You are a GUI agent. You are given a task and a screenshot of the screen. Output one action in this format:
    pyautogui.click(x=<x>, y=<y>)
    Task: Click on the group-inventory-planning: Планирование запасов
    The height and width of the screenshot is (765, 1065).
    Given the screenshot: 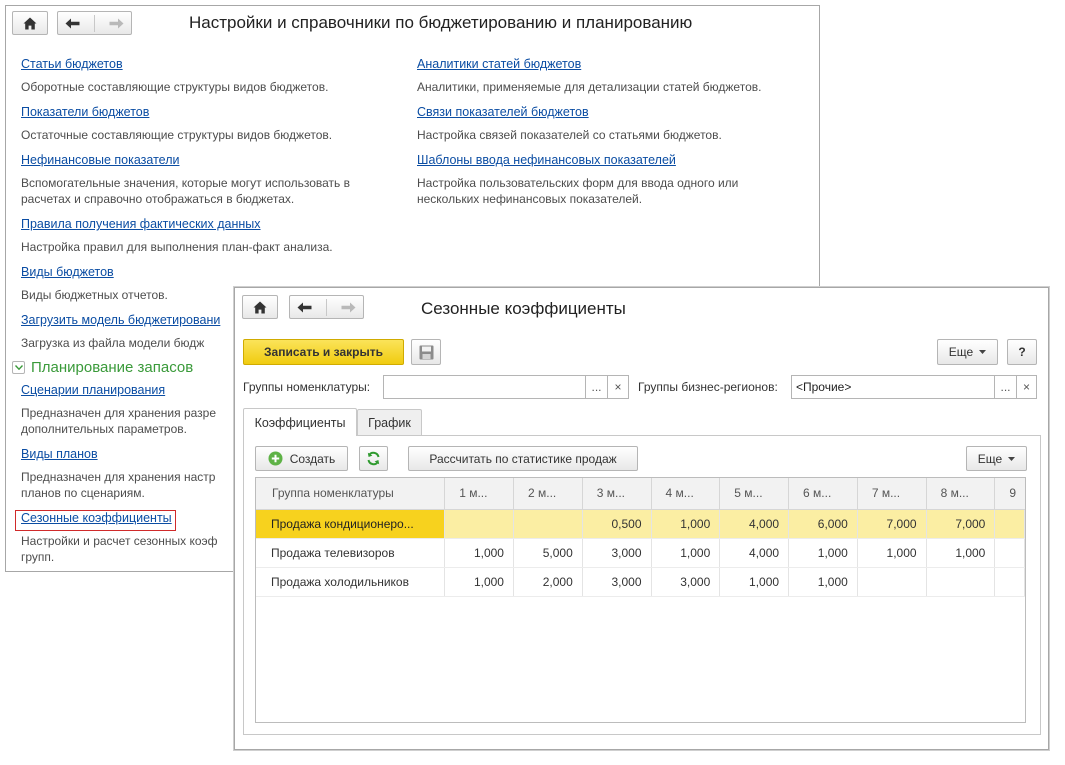 What is the action you would take?
    pyautogui.click(x=102, y=367)
    